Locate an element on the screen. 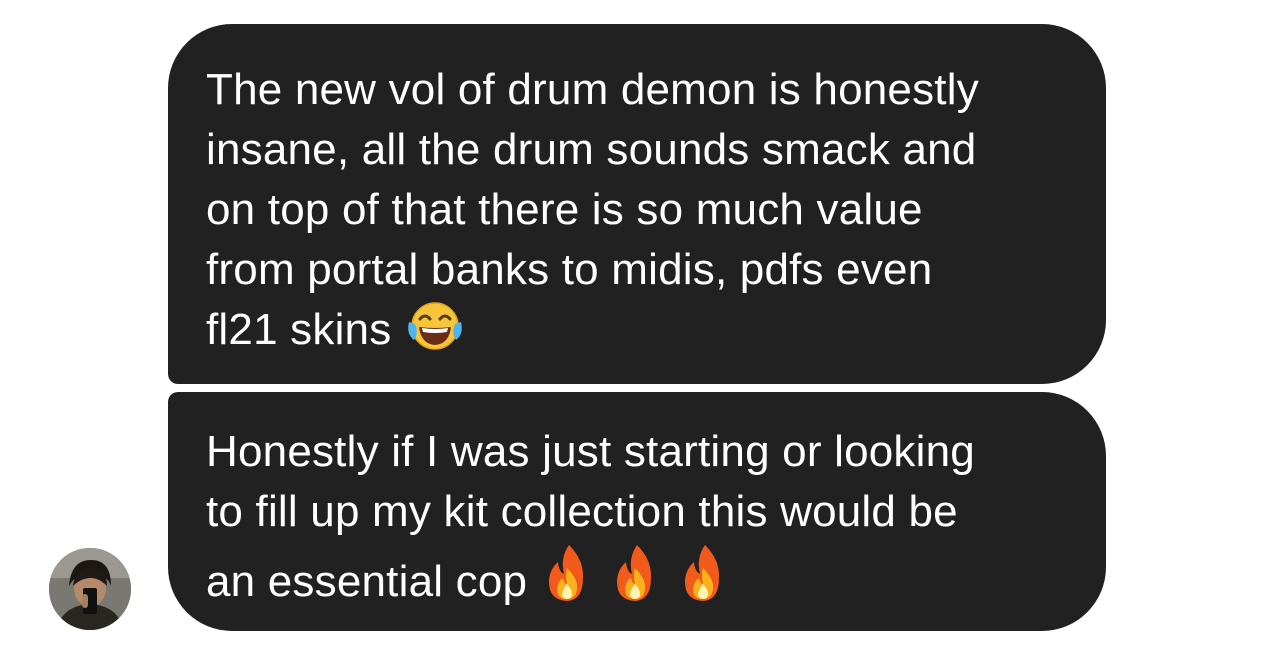  avatar is located at coordinates (90, 589).